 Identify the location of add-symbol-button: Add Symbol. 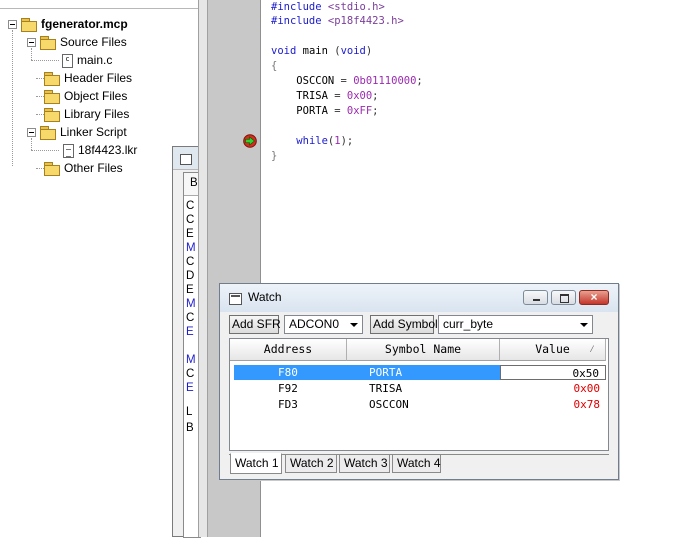
(404, 324).